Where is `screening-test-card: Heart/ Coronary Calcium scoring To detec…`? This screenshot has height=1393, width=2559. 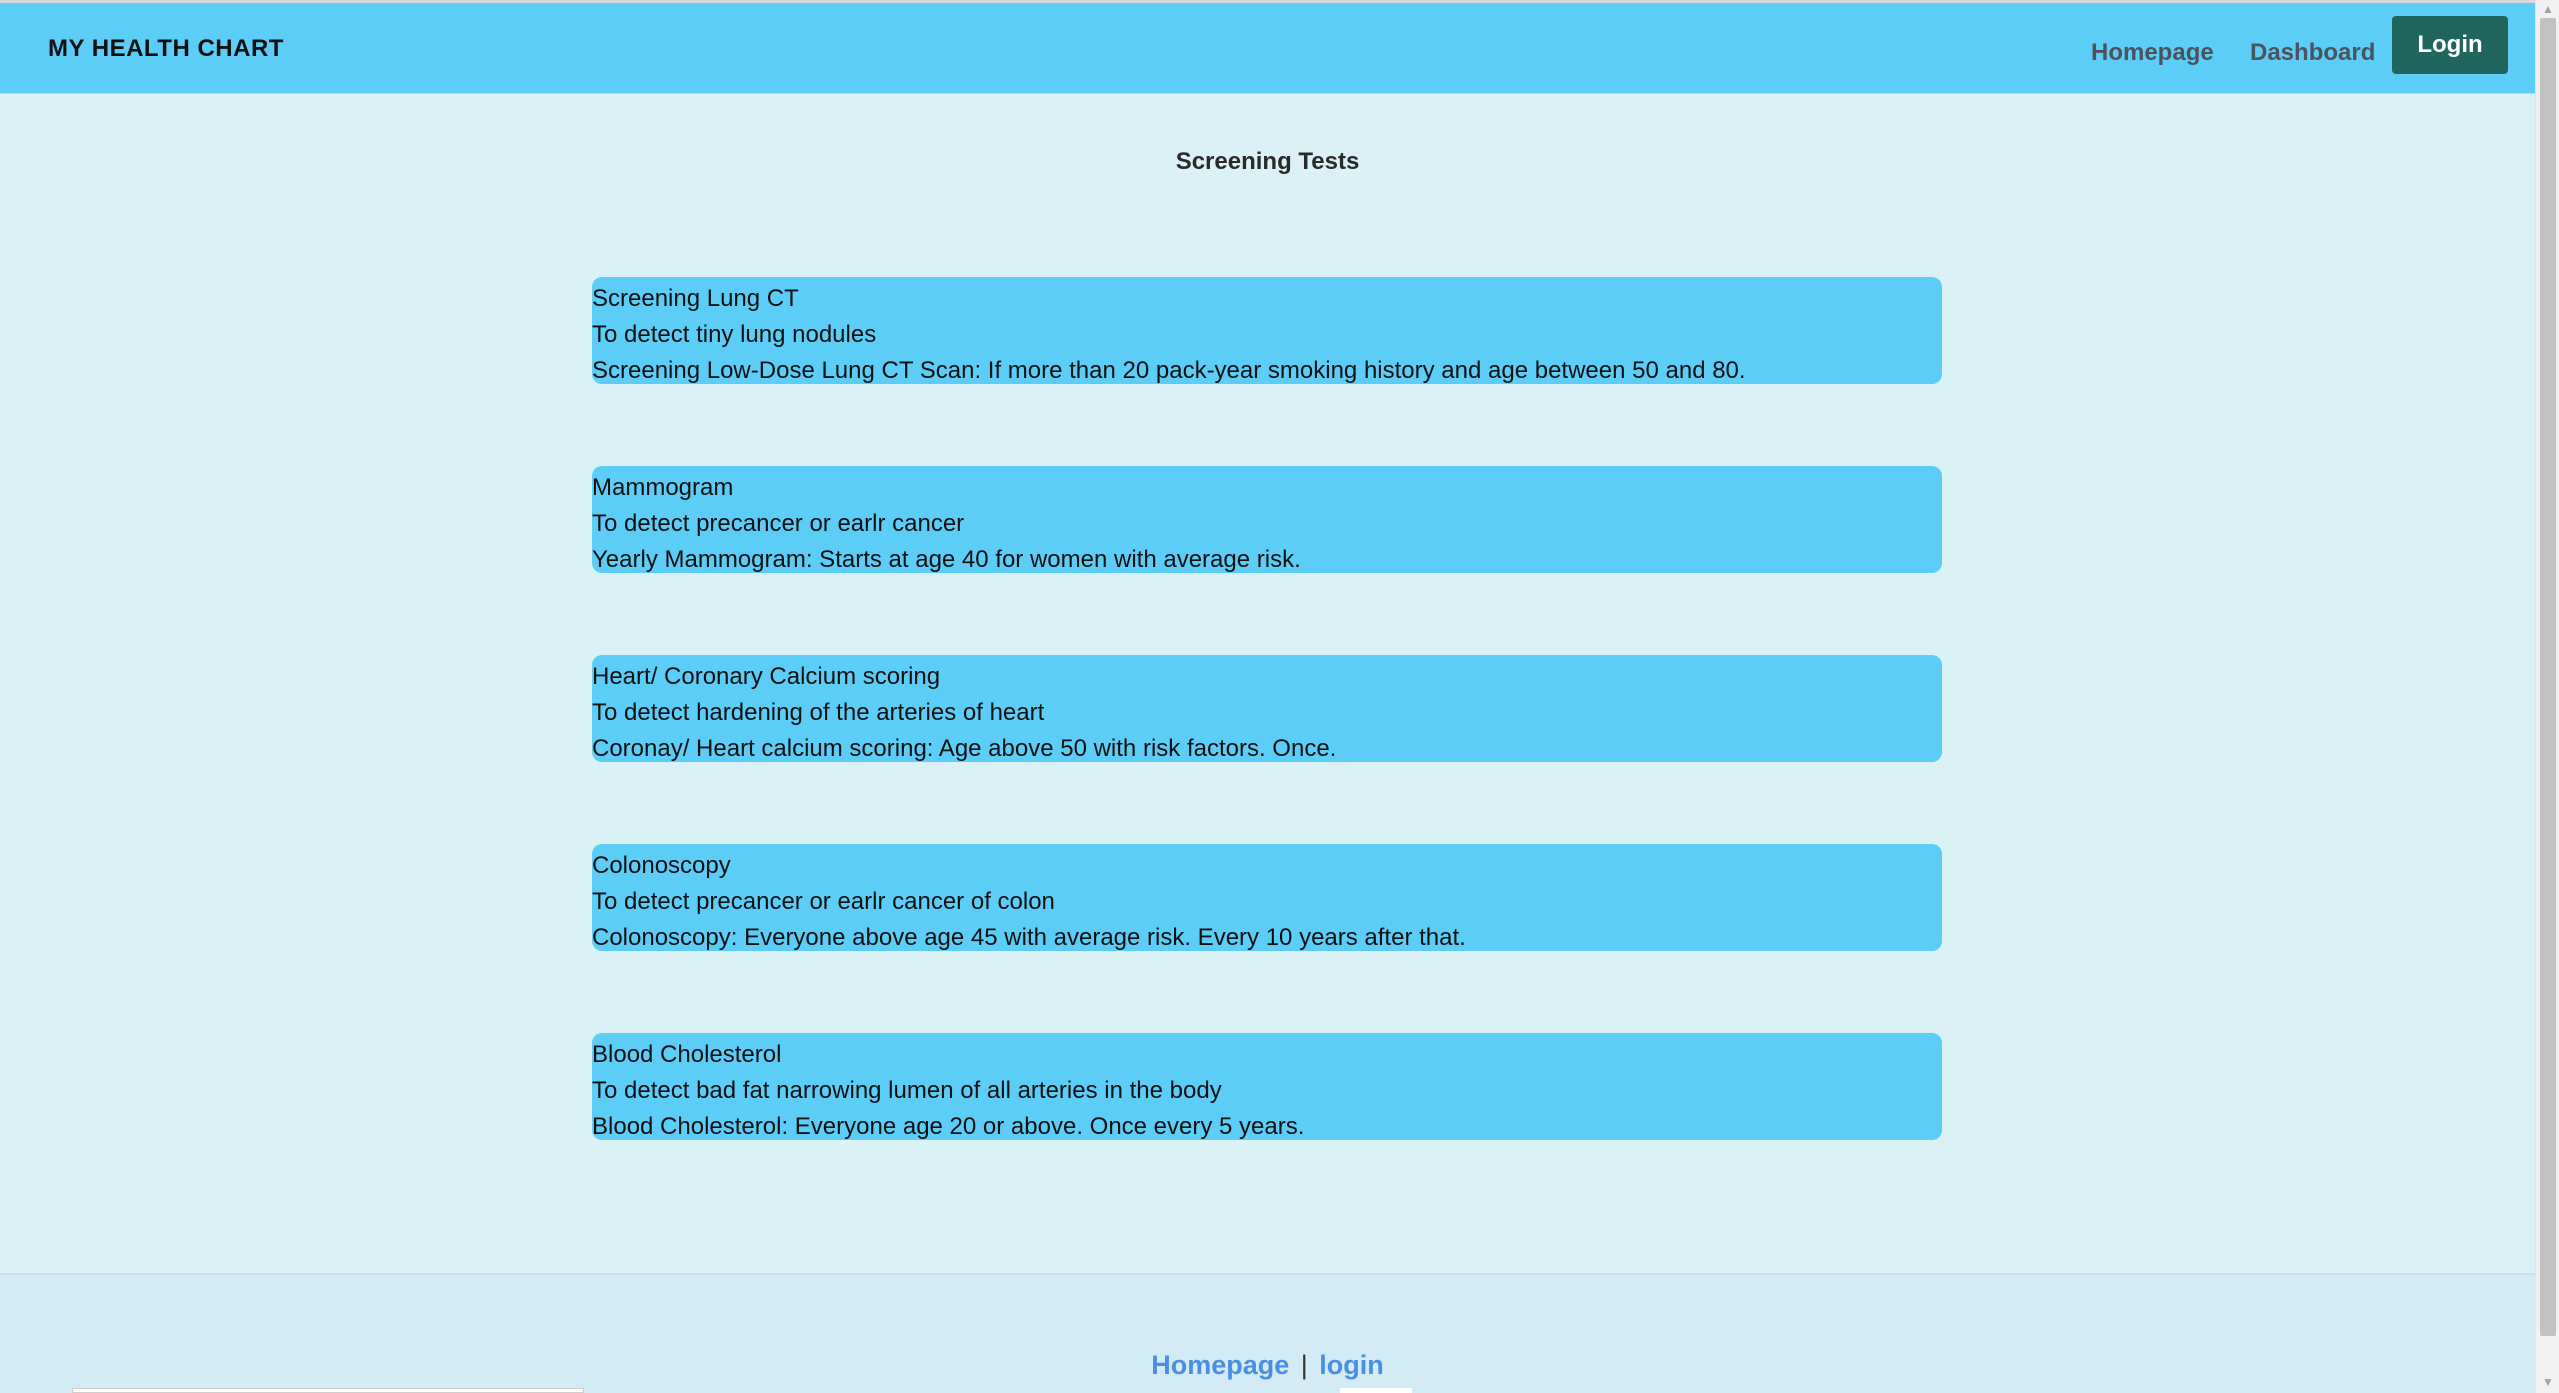
screening-test-card: Heart/ Coronary Calcium scoring To detec… is located at coordinates (1267, 708).